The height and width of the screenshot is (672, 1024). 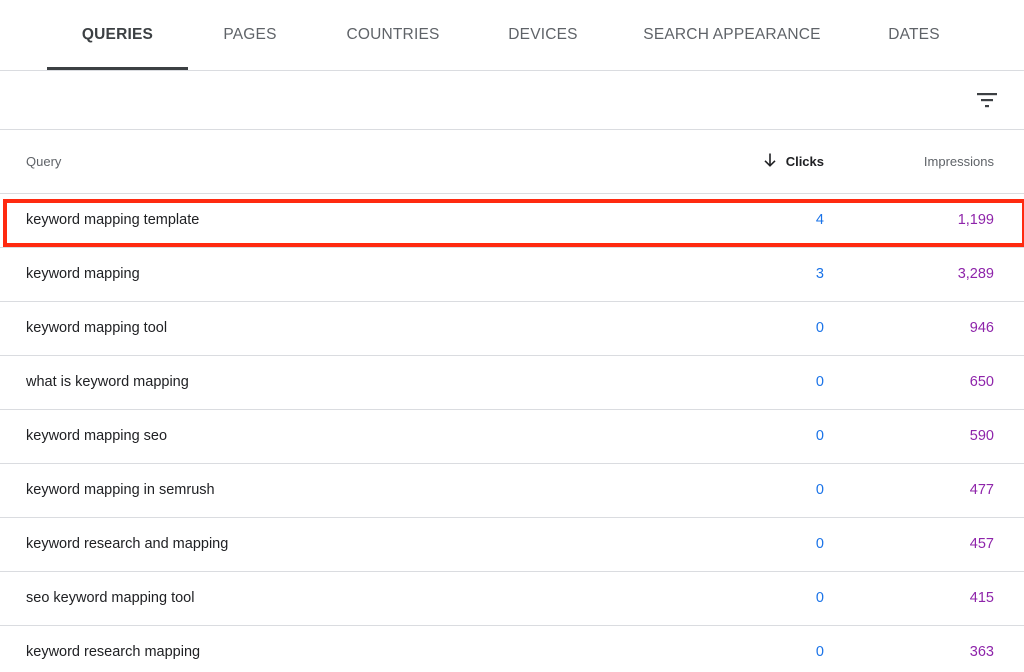 What do you see at coordinates (113, 652) in the screenshot?
I see `query-cell: keyword research mapping` at bounding box center [113, 652].